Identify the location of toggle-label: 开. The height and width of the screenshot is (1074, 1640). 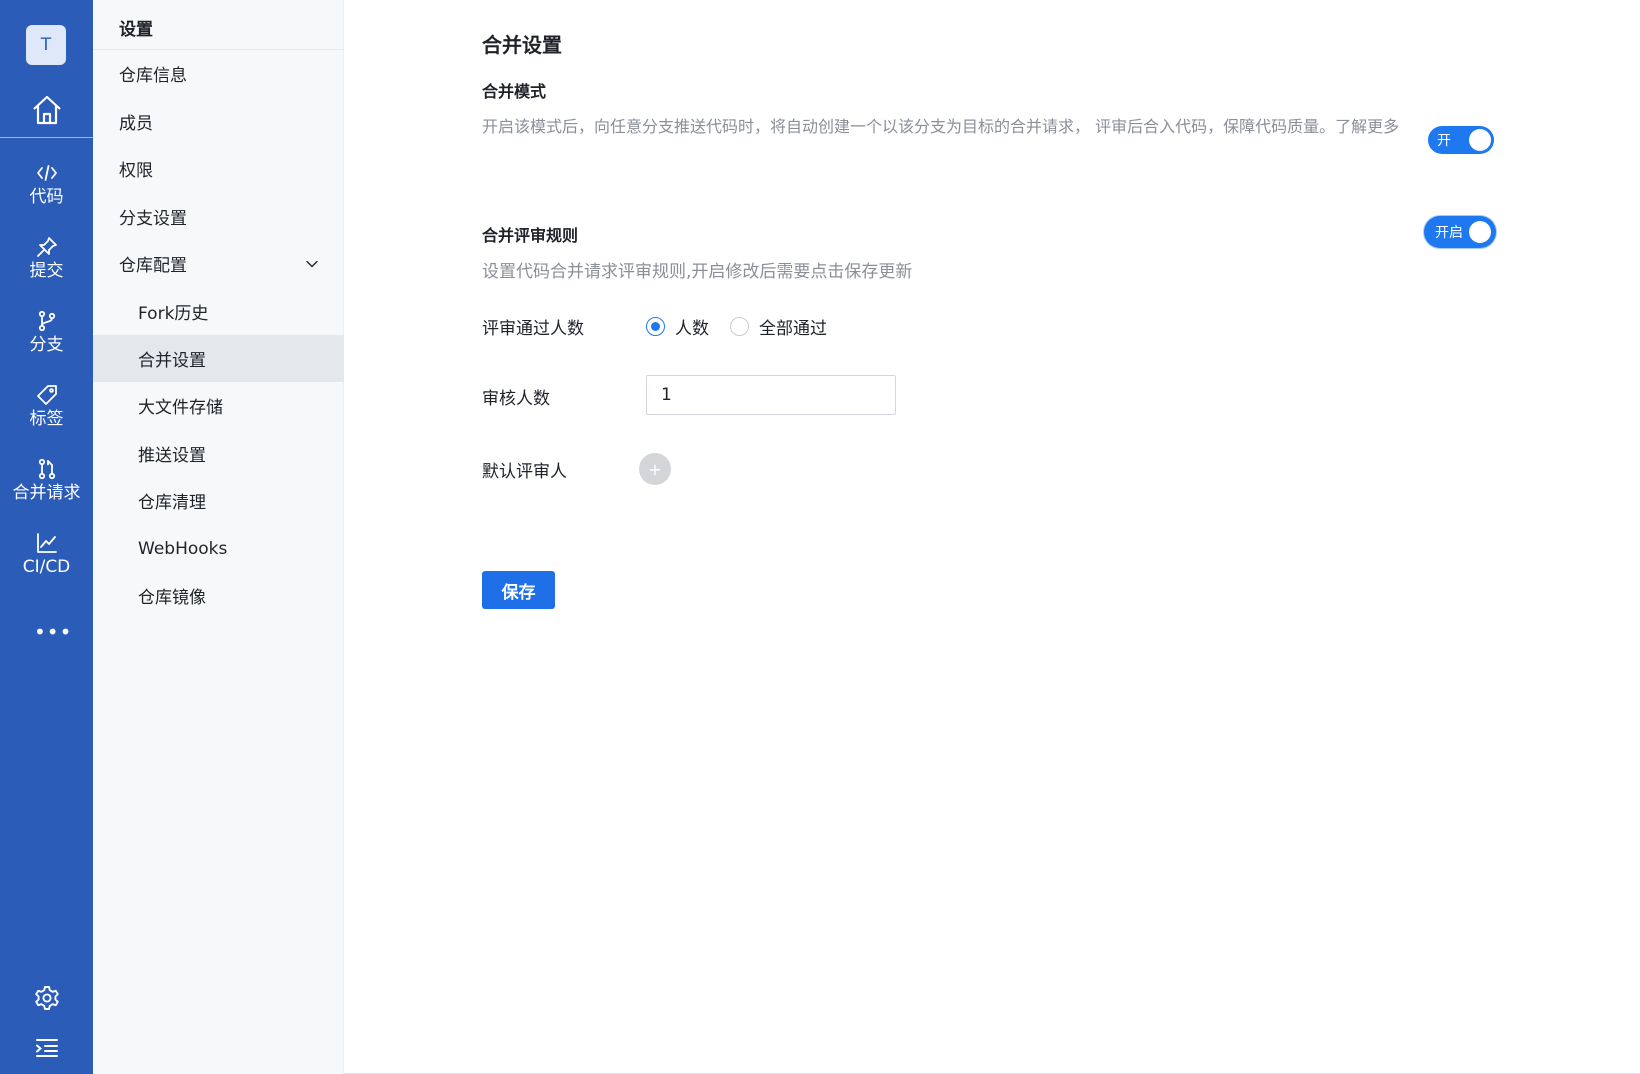
(1444, 141).